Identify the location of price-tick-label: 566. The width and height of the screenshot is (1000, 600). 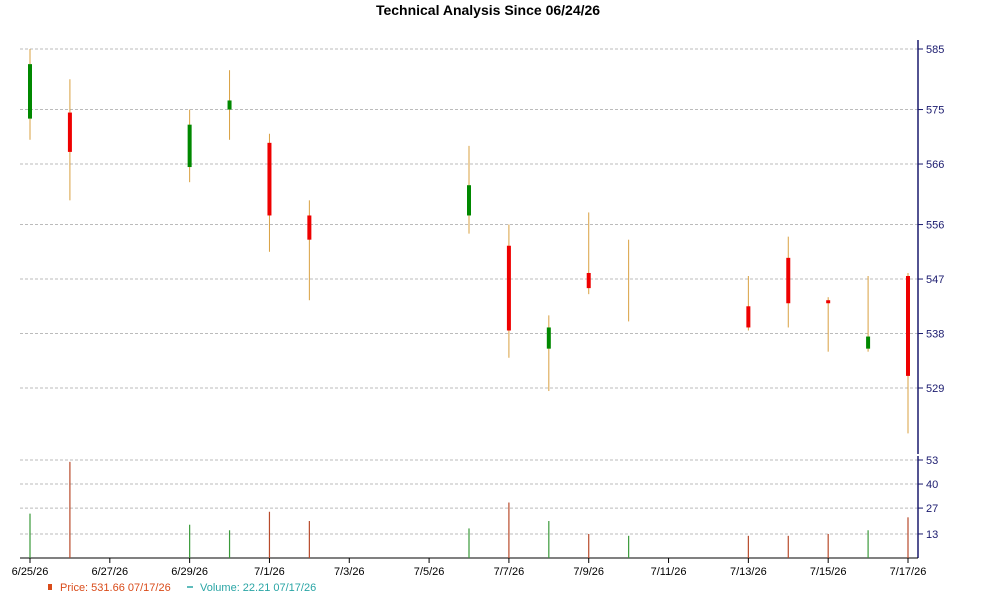
(935, 165).